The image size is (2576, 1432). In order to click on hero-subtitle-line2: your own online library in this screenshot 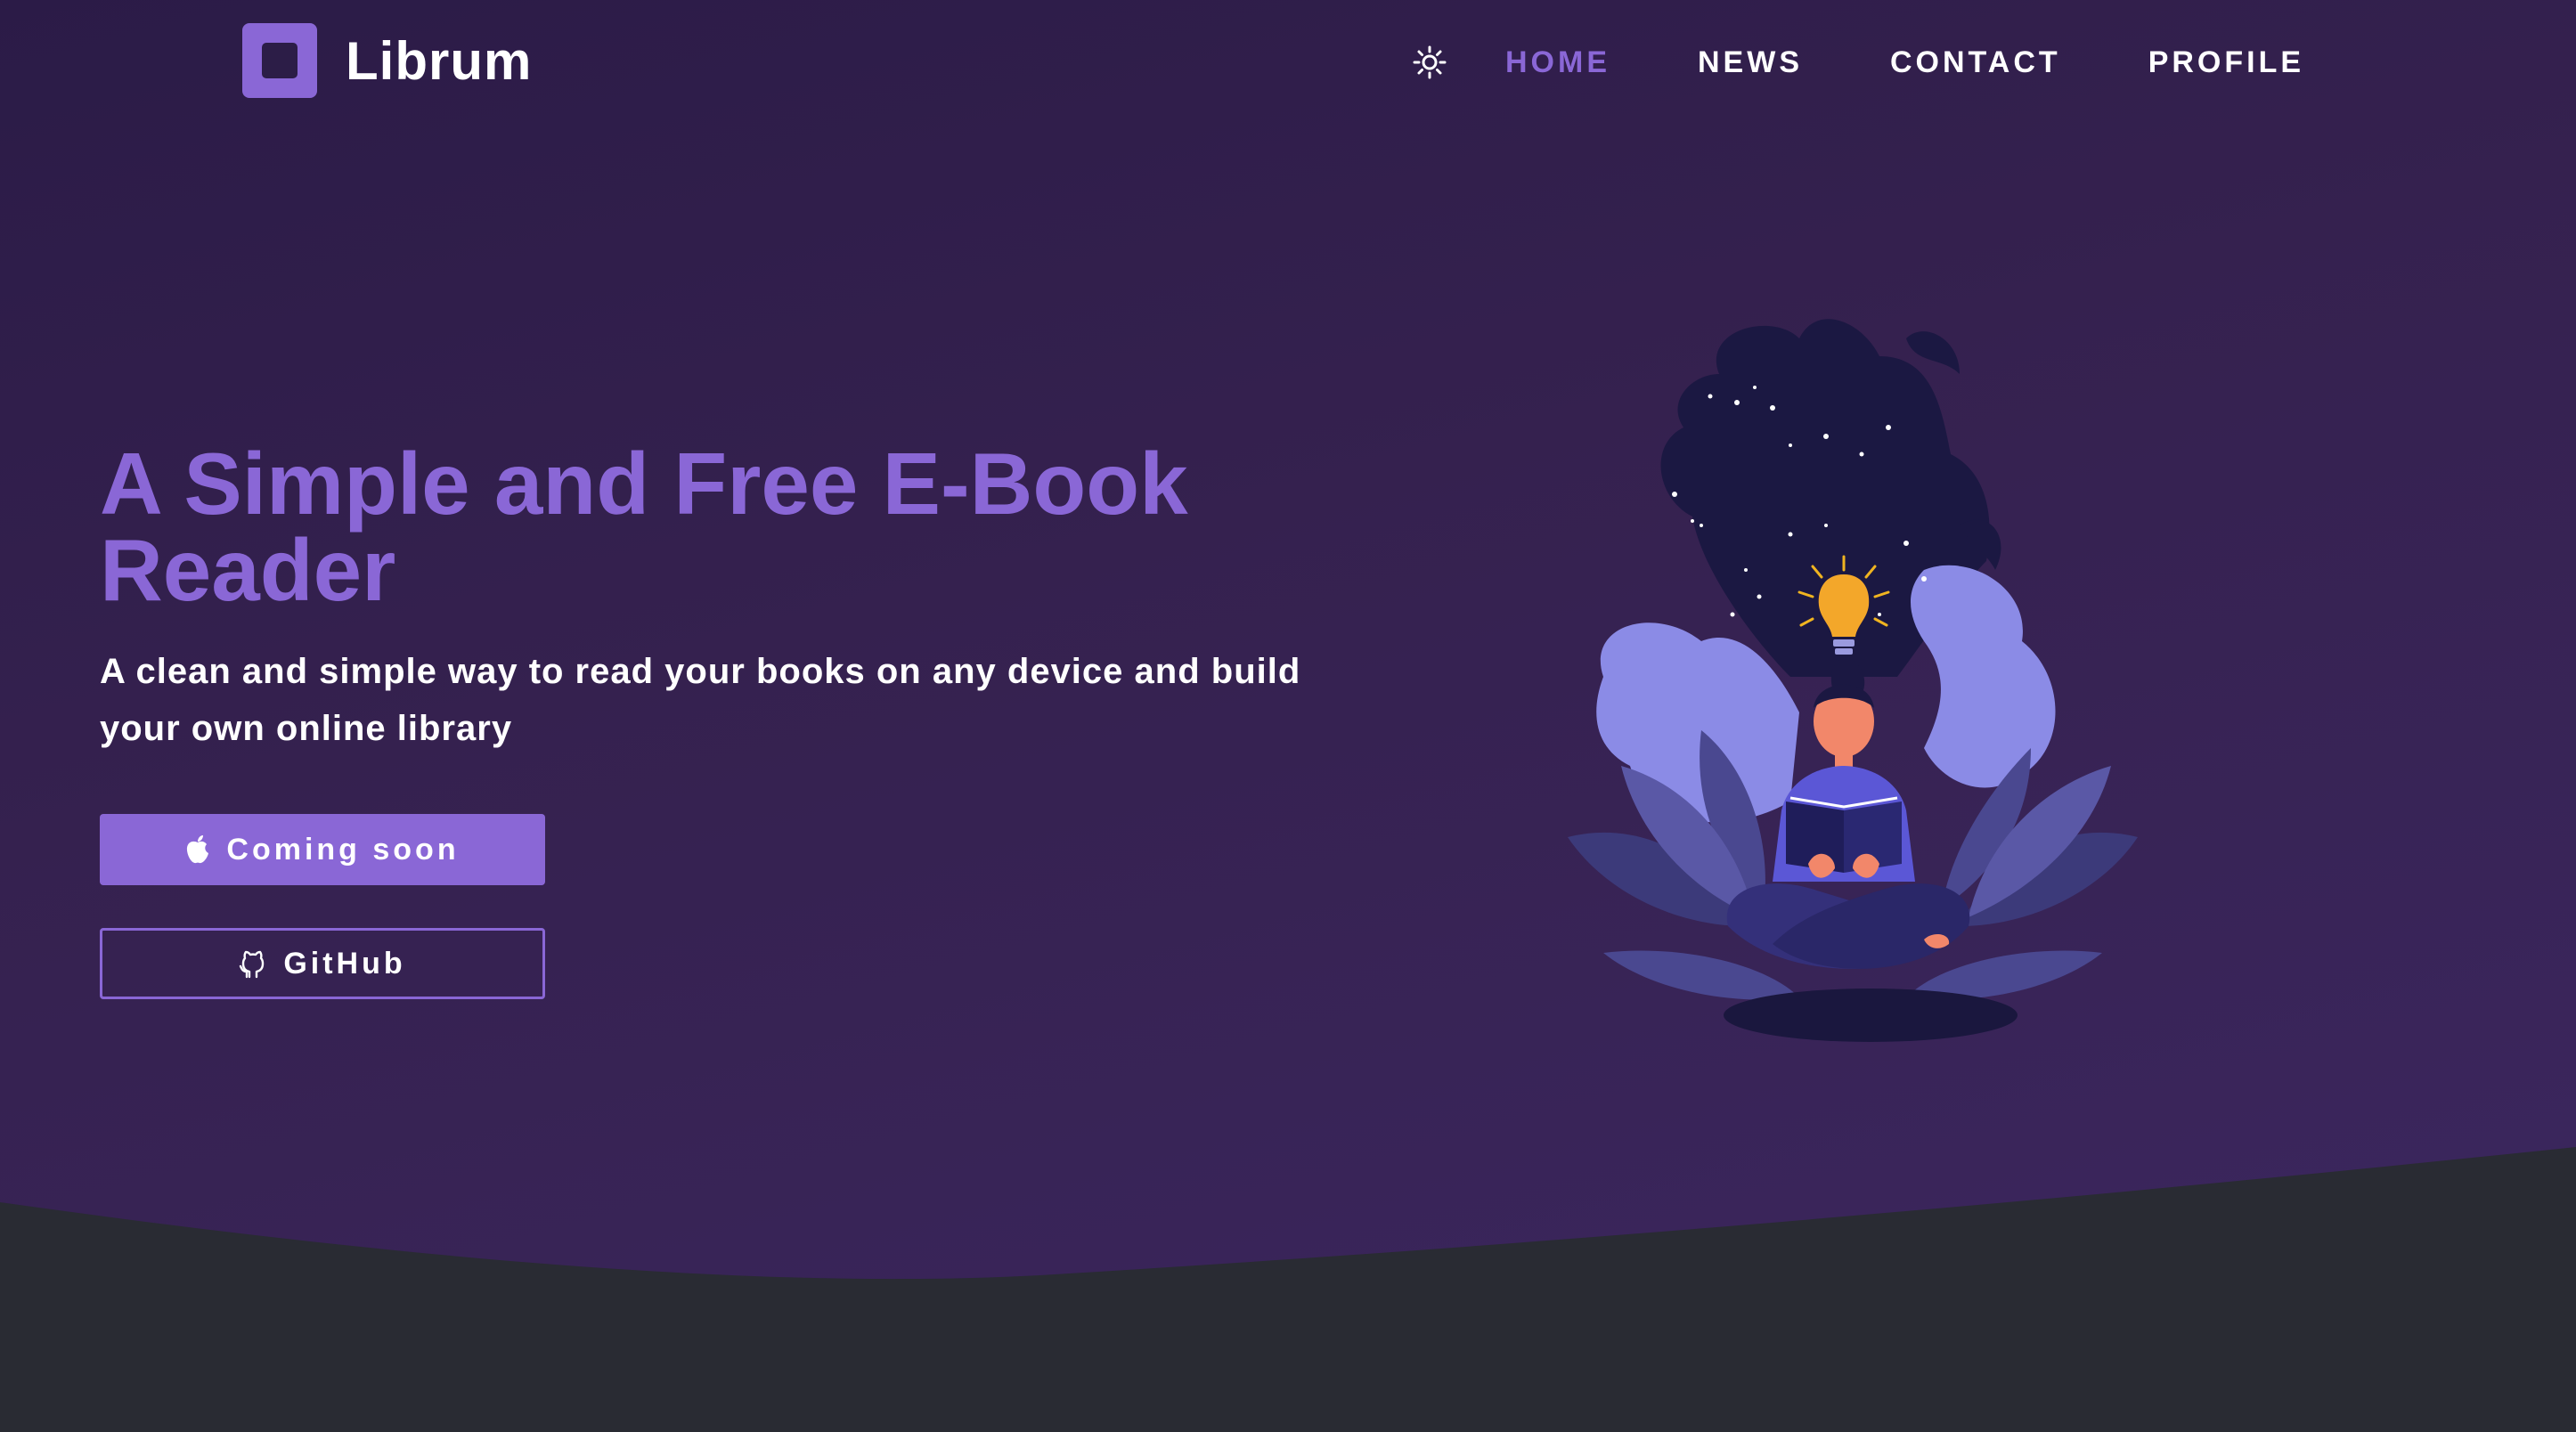, I will do `click(306, 728)`.